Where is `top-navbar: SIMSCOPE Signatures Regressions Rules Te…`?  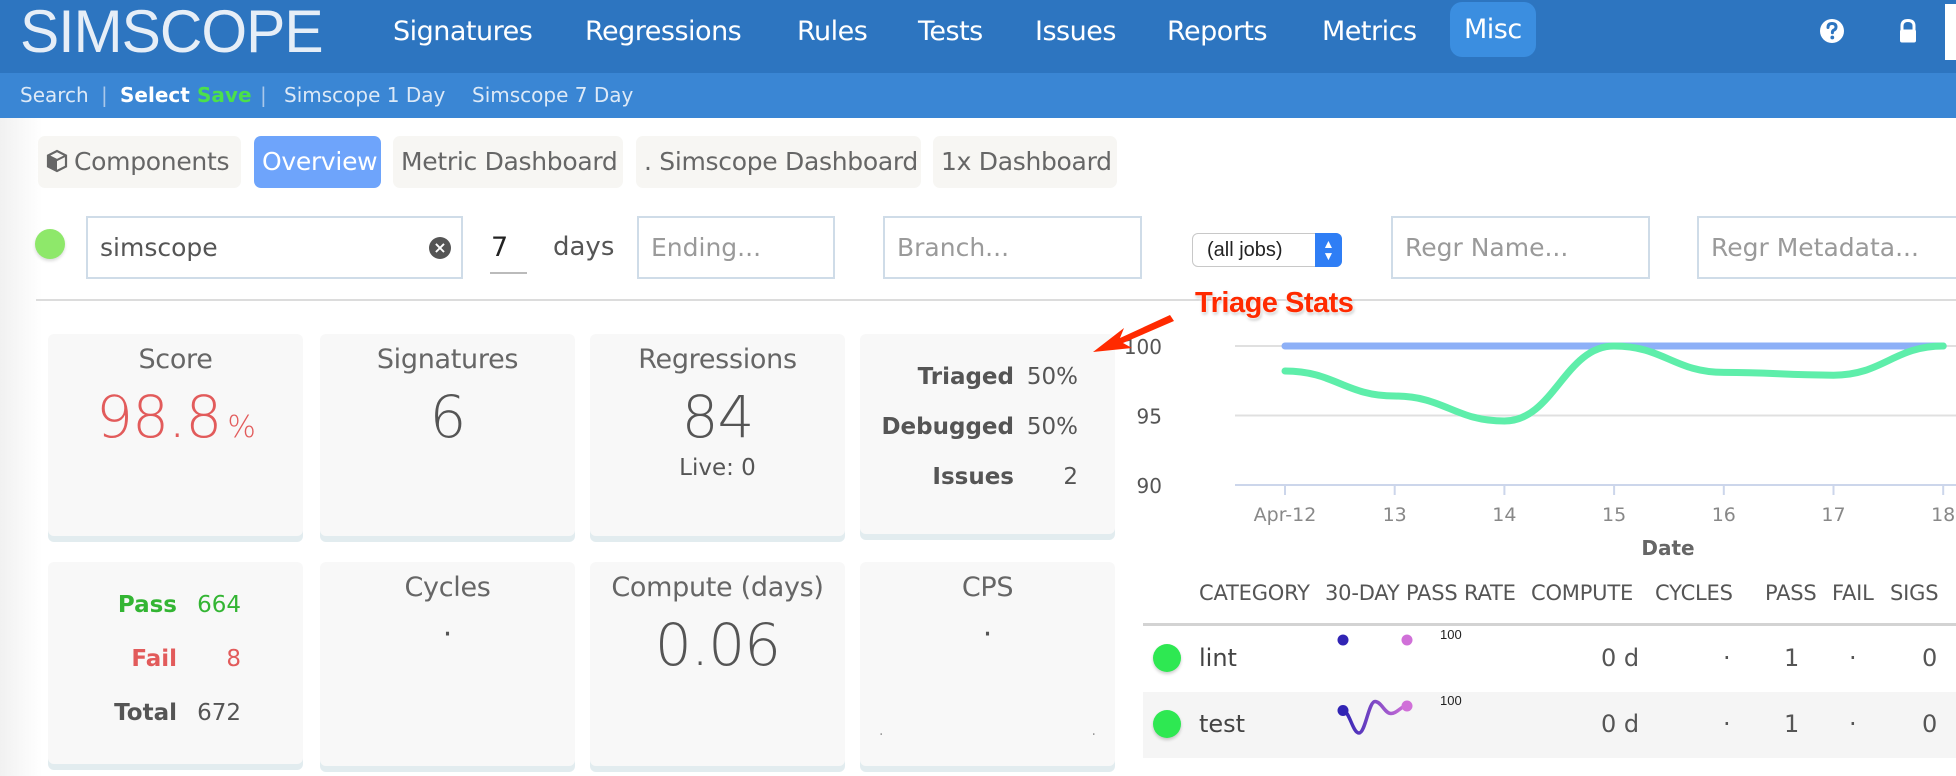
top-navbar: SIMSCOPE Signatures Regressions Rules Te… is located at coordinates (978, 36).